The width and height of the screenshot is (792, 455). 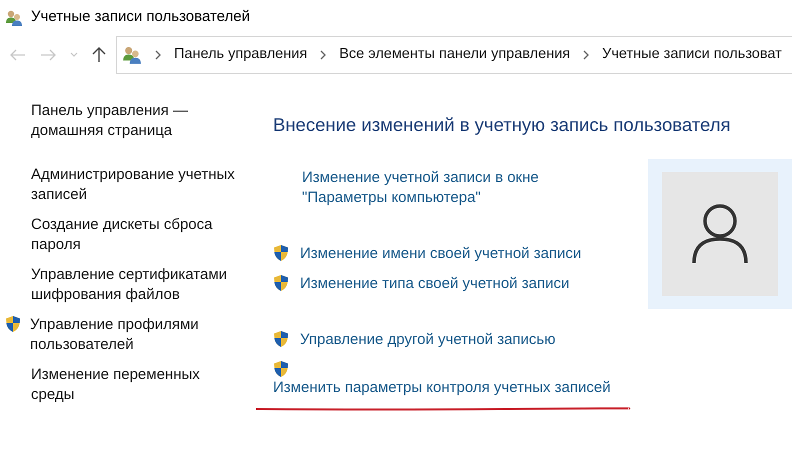 What do you see at coordinates (129, 285) in the screenshot?
I see `sidebar-link: Управление сертификатами шифрования файлов` at bounding box center [129, 285].